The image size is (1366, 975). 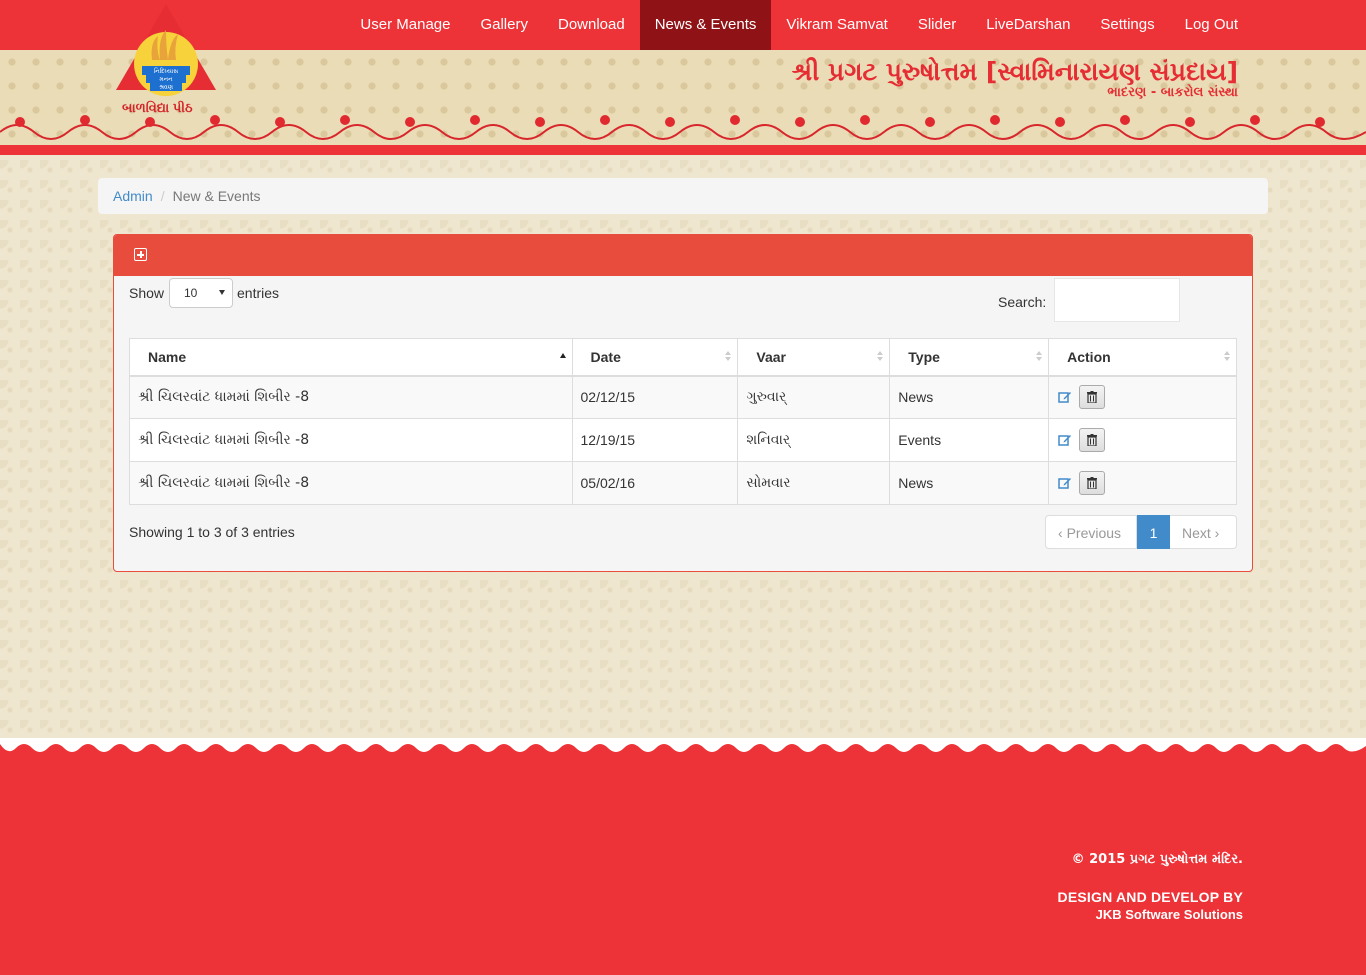 What do you see at coordinates (836, 25) in the screenshot?
I see `nav-vikram-samvat: Vikram Samvat` at bounding box center [836, 25].